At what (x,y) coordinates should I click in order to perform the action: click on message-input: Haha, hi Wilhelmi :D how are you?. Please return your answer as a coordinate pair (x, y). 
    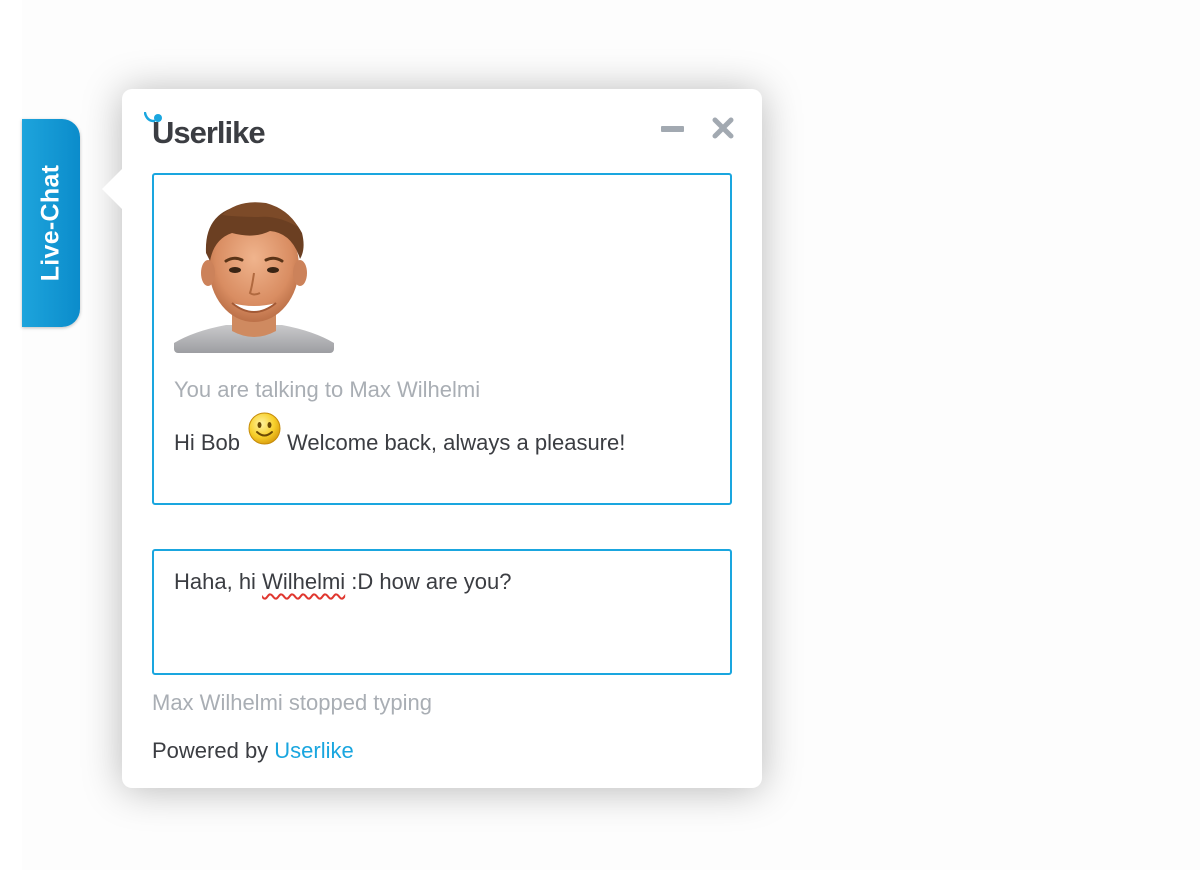
    Looking at the image, I should click on (442, 612).